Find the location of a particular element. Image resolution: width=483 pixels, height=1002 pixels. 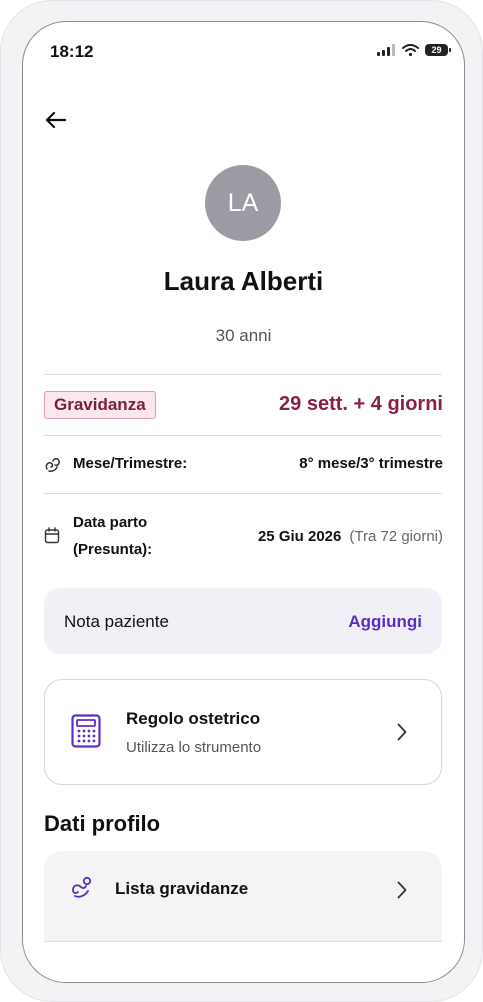

arrow-left-icon is located at coordinates (55, 120).